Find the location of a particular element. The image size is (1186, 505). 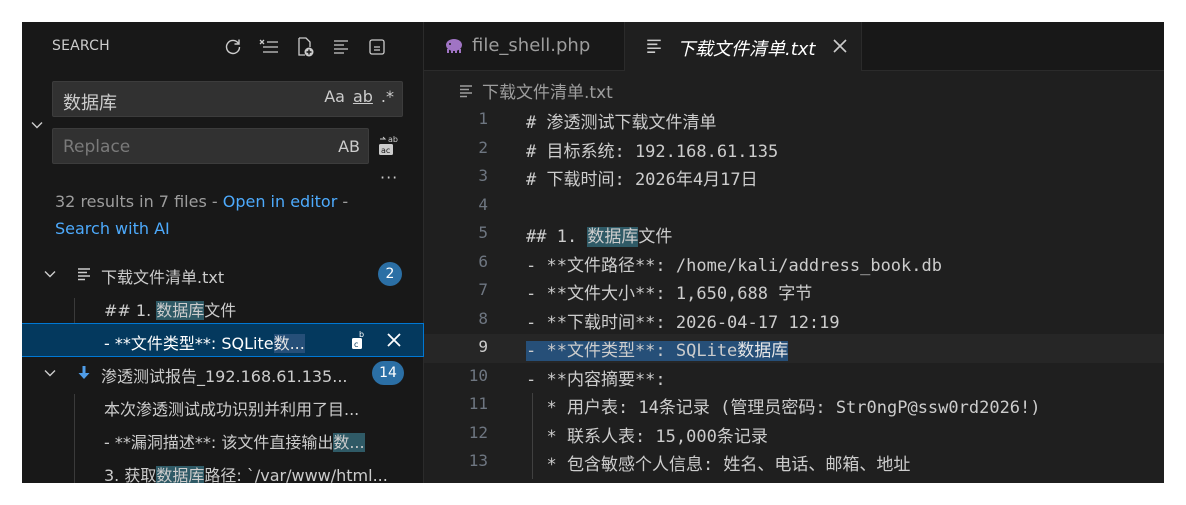

match-pre: - **漏洞描述**: 该文件直接输出 is located at coordinates (219, 442).